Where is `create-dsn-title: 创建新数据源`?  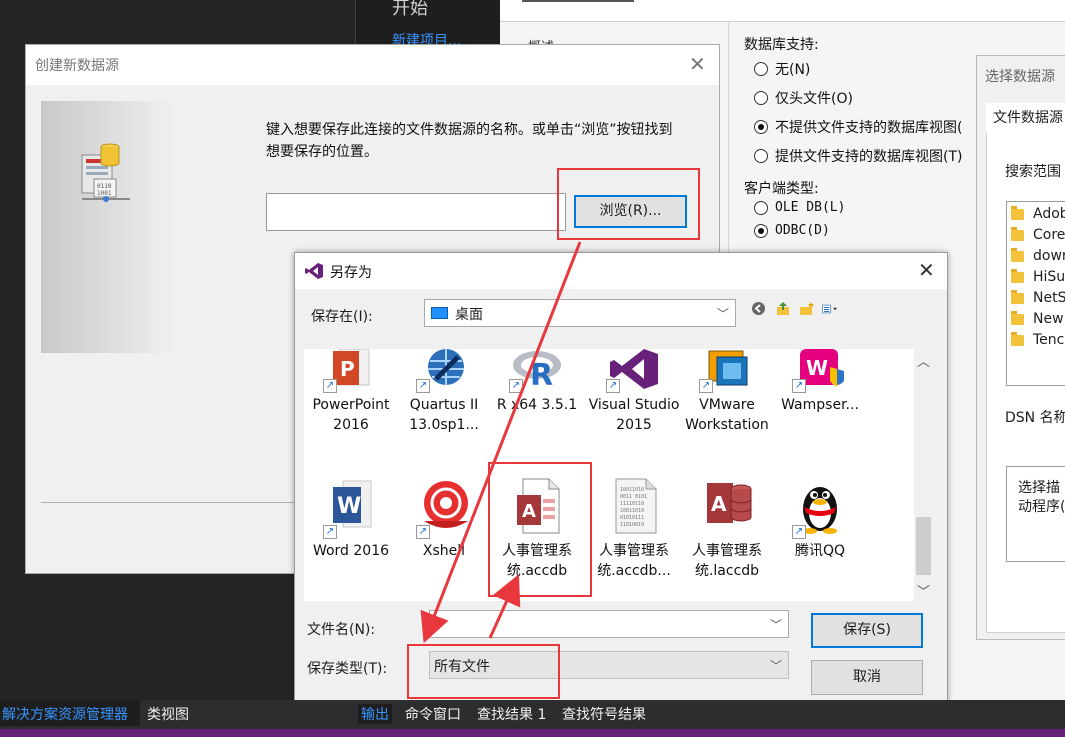
create-dsn-title: 创建新数据源 is located at coordinates (77, 66).